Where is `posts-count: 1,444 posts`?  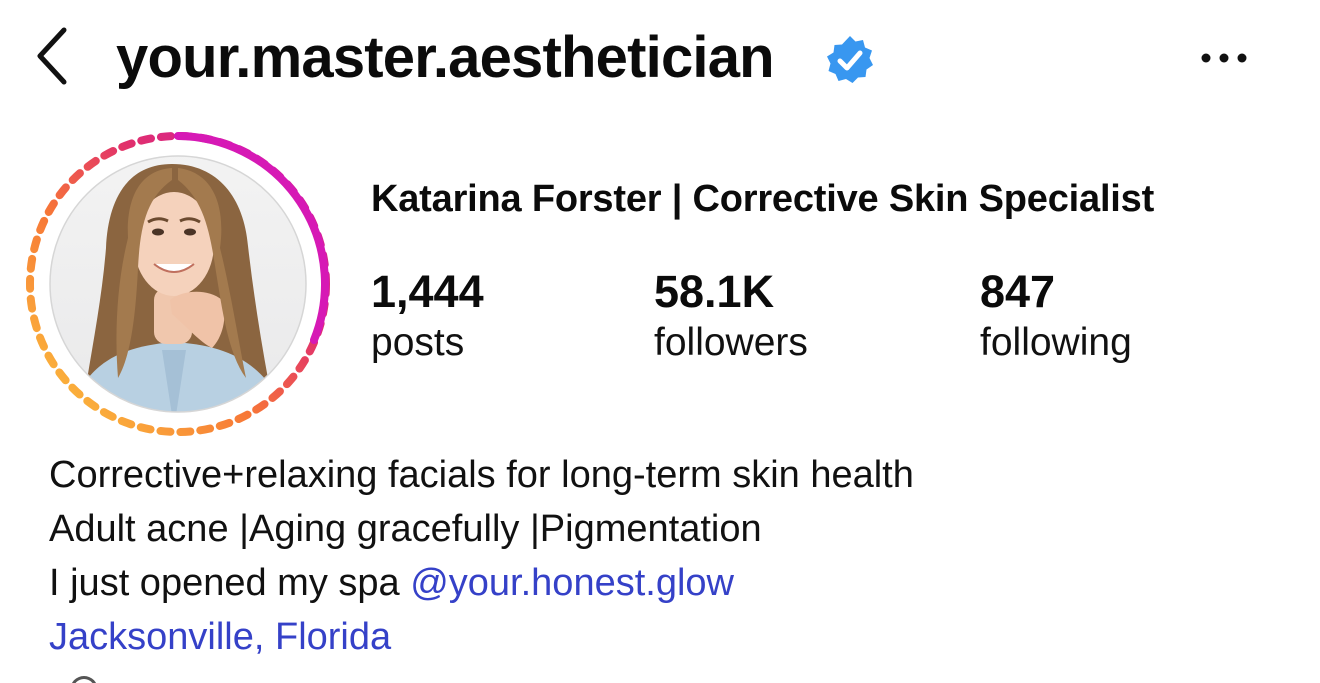
posts-count: 1,444 posts is located at coordinates (427, 317).